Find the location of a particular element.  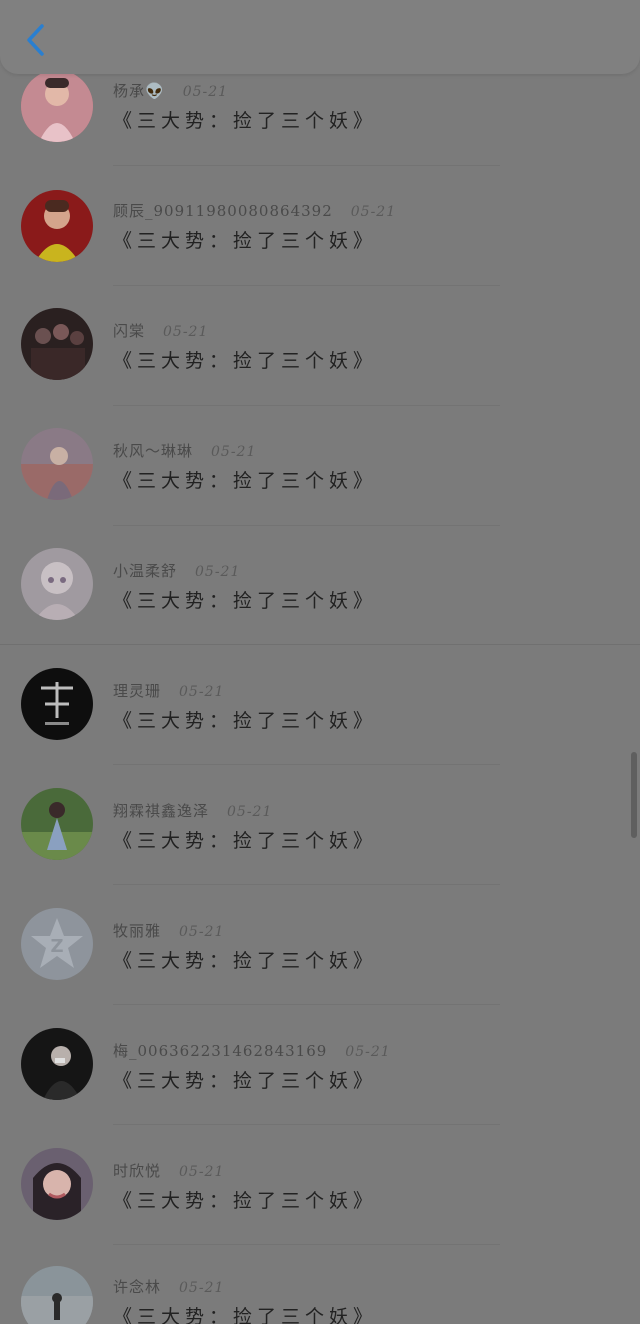

comment-meta: 小温柔舒 05-21 is located at coordinates (176, 570).